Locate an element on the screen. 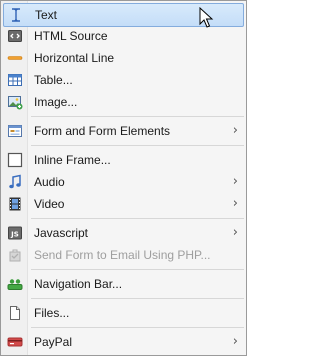  menu-item-label: Text is located at coordinates (46, 15).